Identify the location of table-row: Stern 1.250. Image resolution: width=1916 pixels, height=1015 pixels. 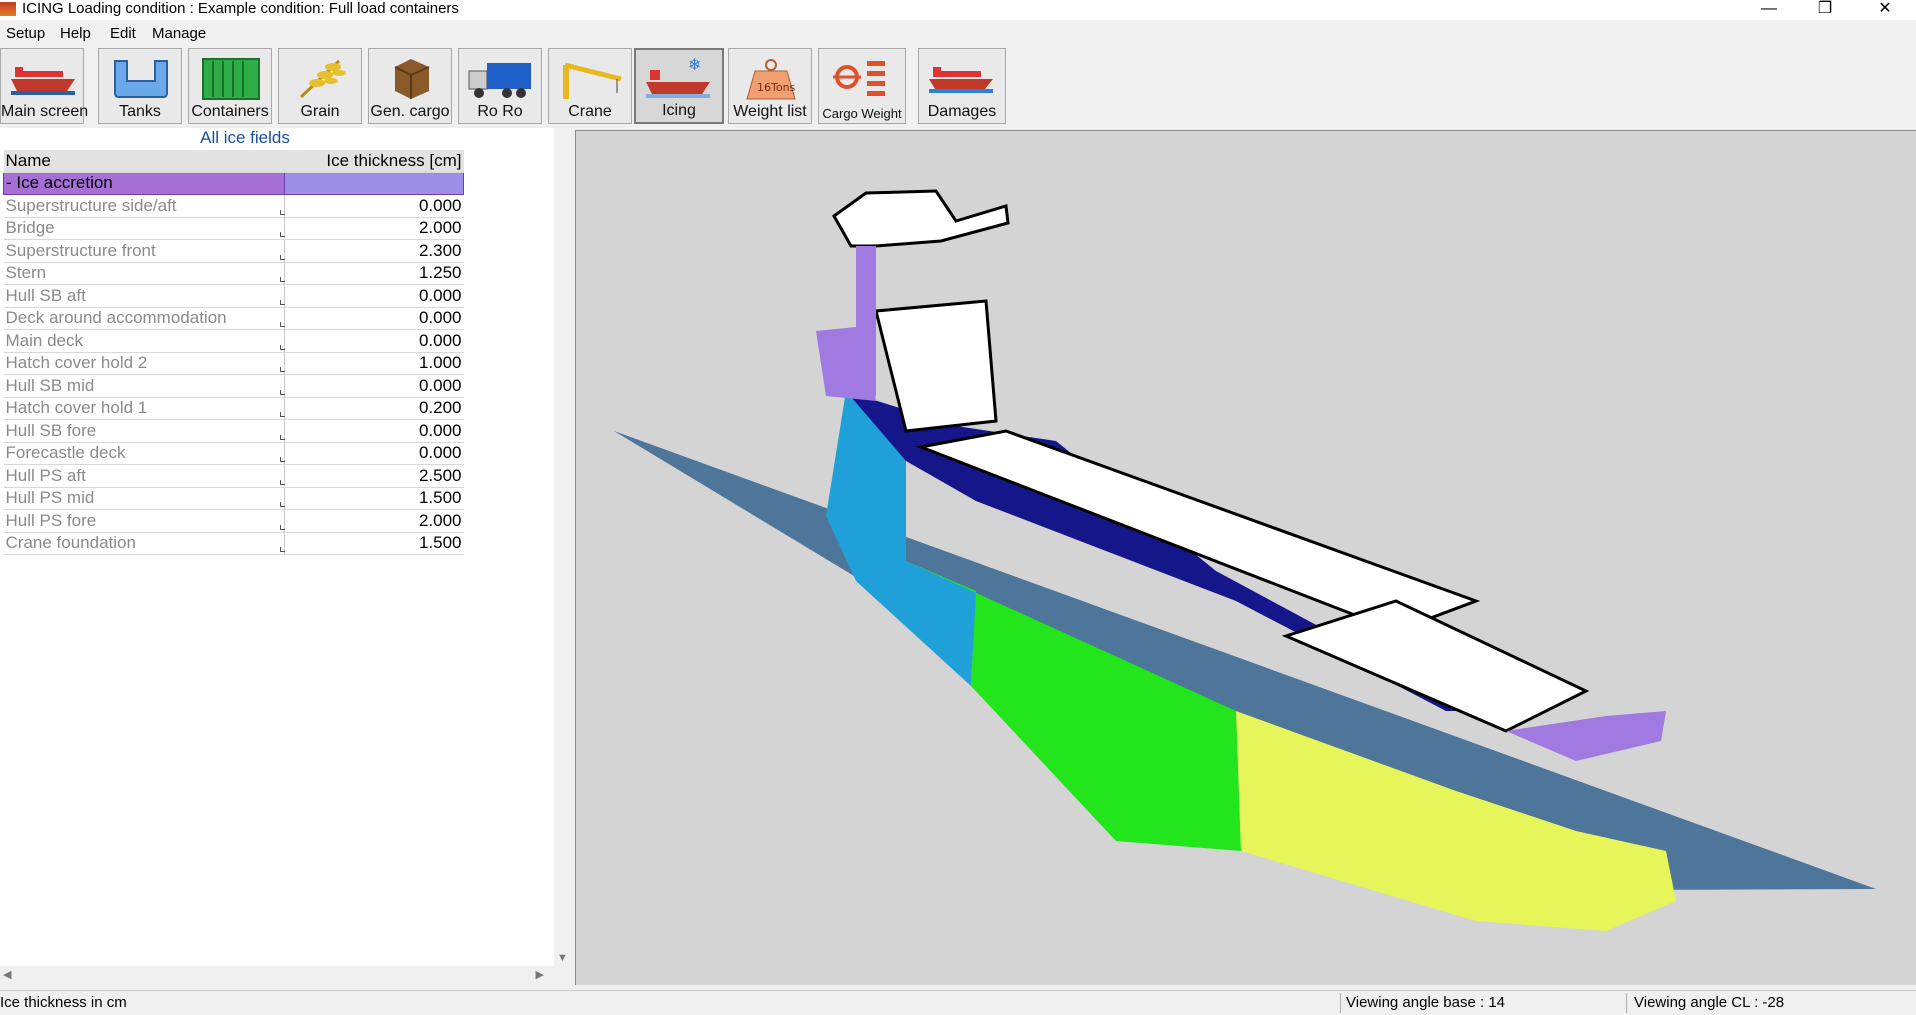
(233, 273).